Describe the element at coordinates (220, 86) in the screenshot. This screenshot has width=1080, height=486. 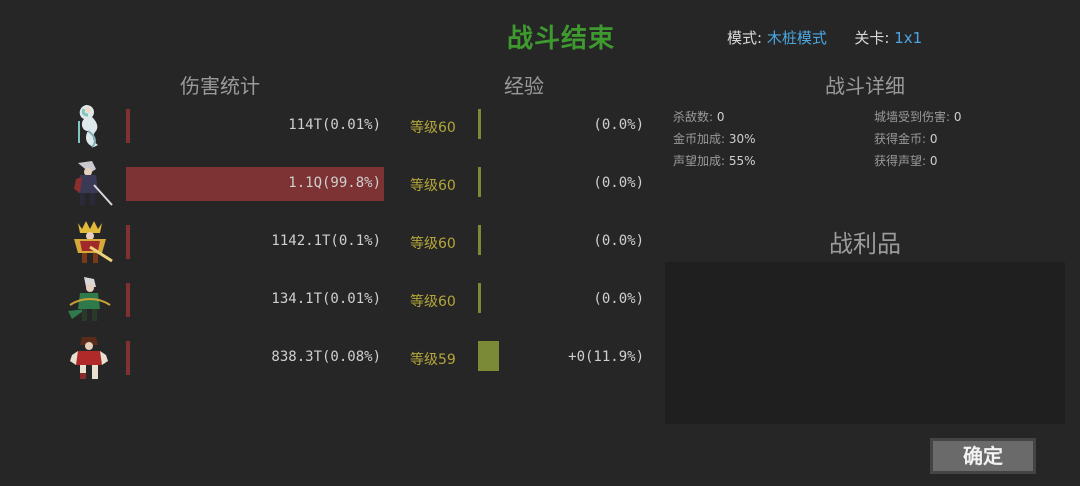
I see `damage-stats-heading: 伤害统计` at that location.